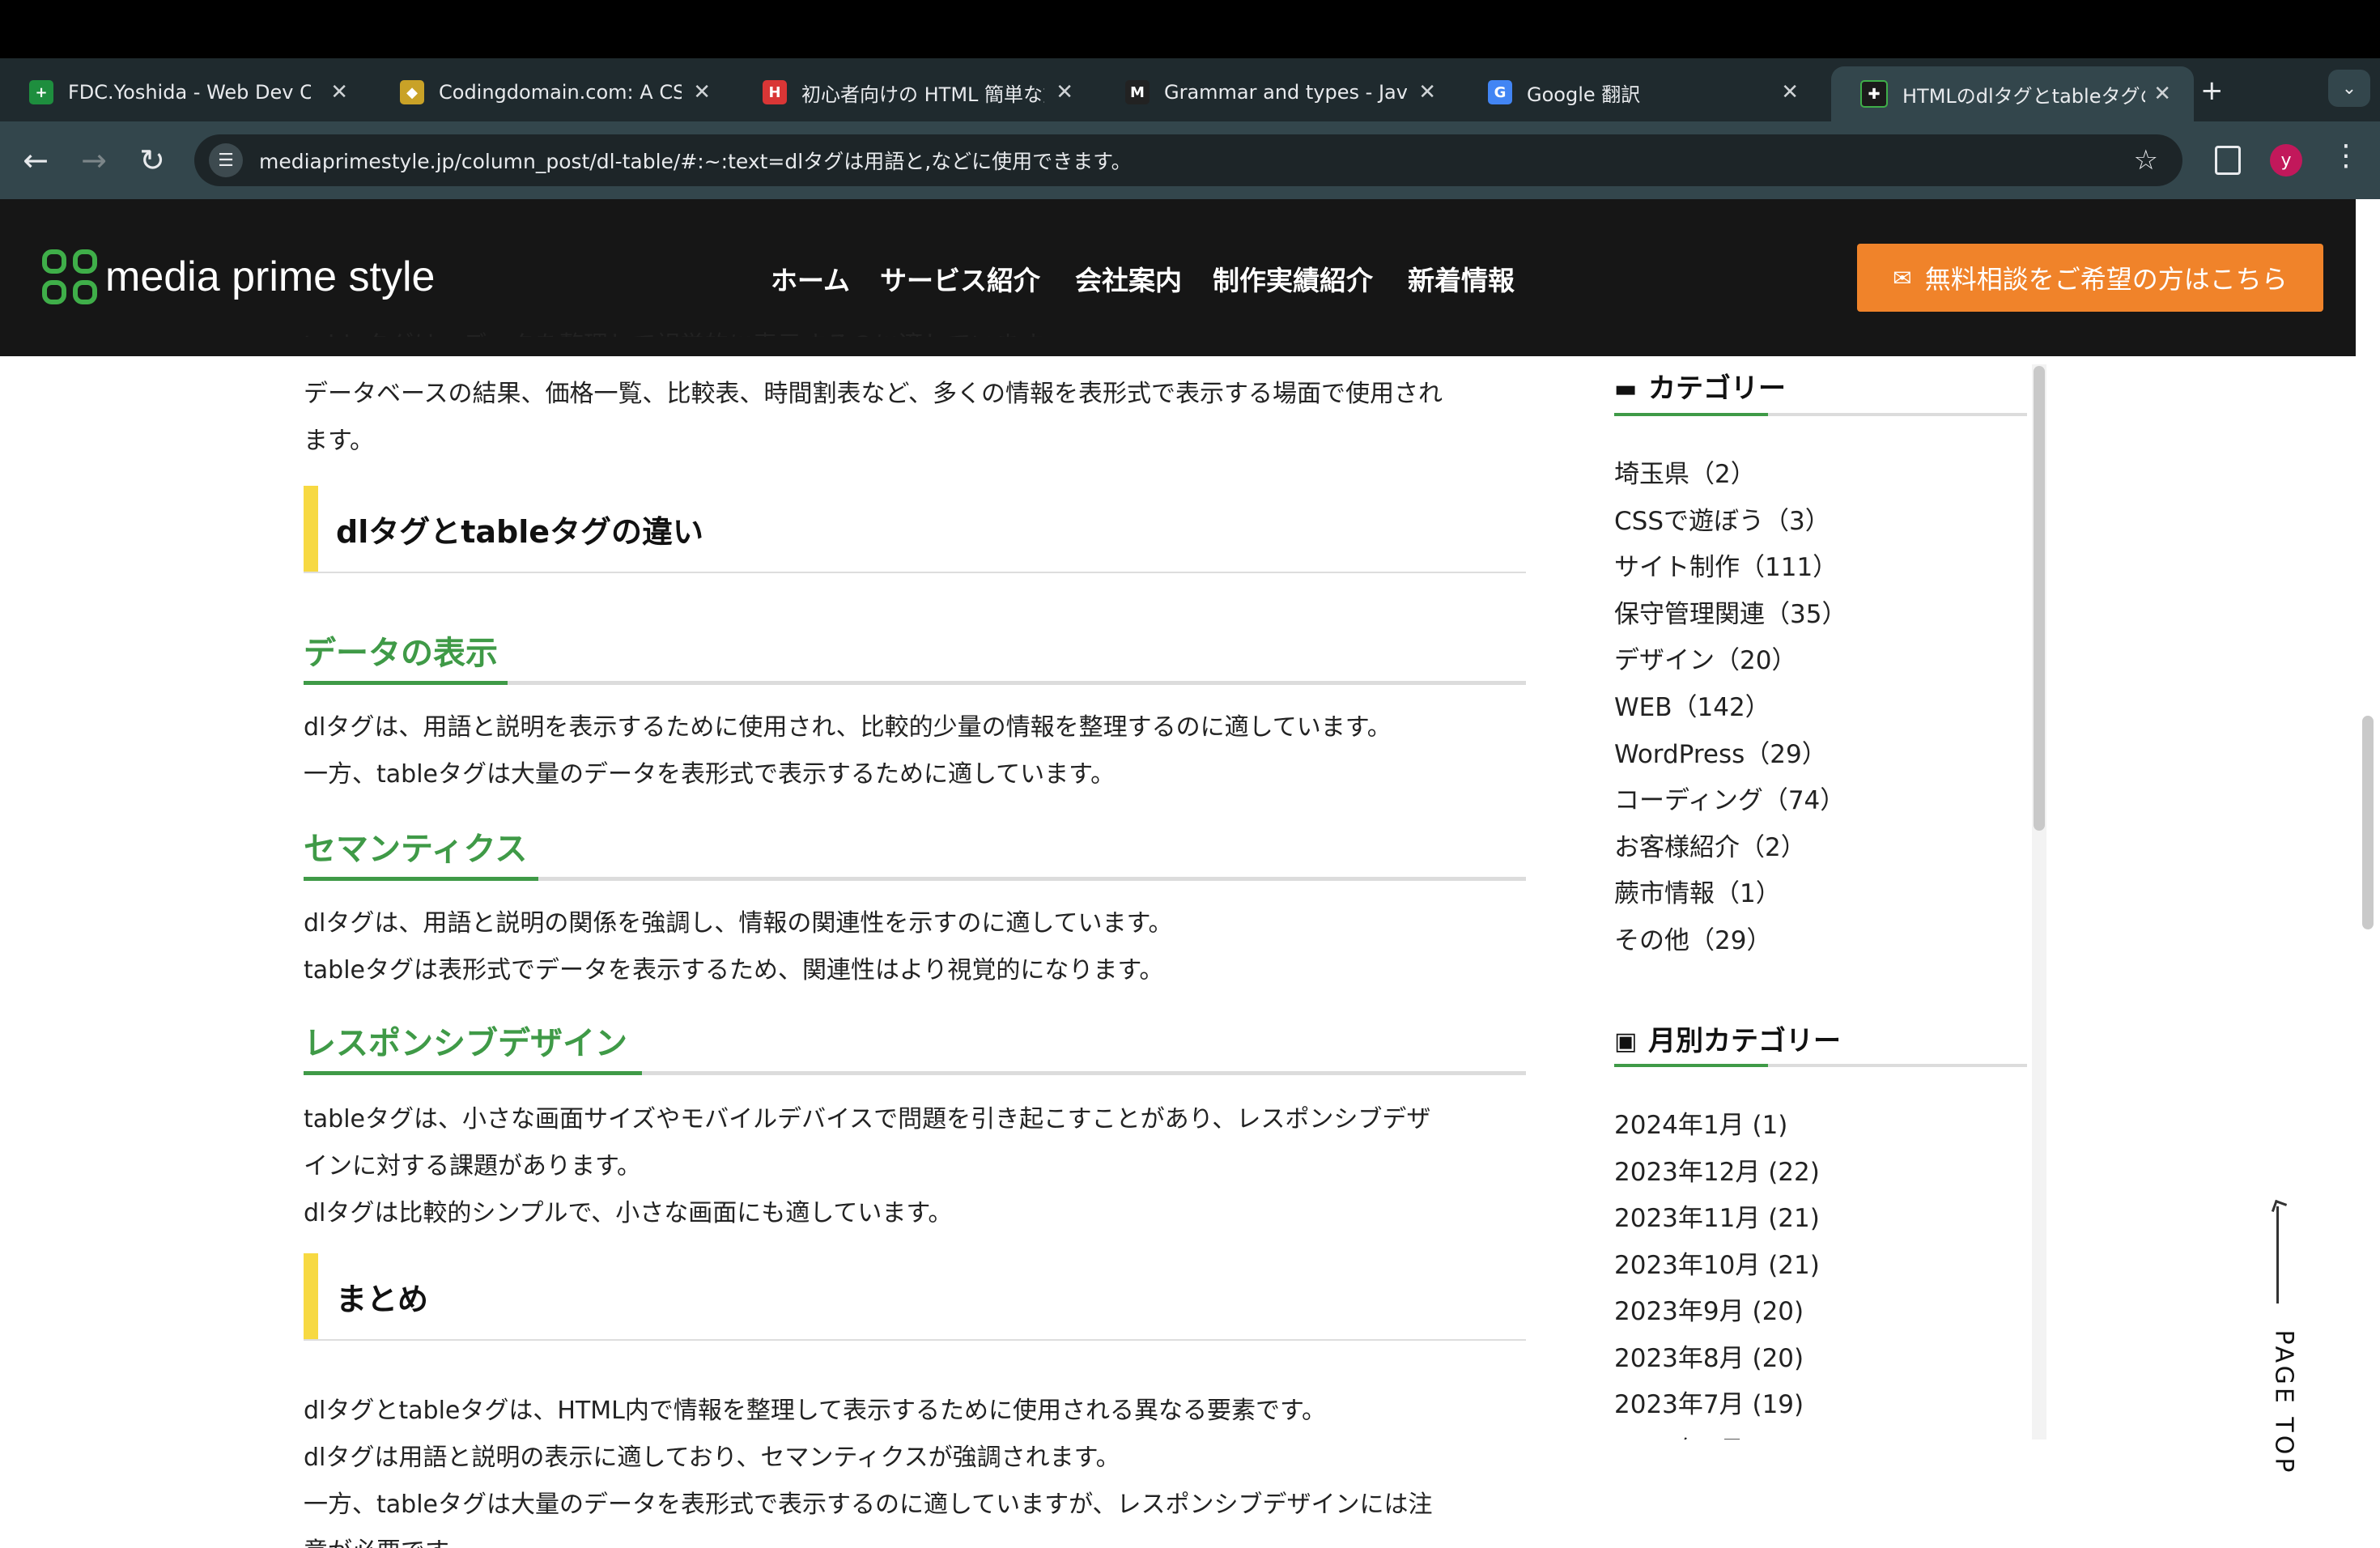 Image resolution: width=2380 pixels, height=1548 pixels. Describe the element at coordinates (915, 852) in the screenshot. I see `heading-semantics: セマンティクス` at that location.